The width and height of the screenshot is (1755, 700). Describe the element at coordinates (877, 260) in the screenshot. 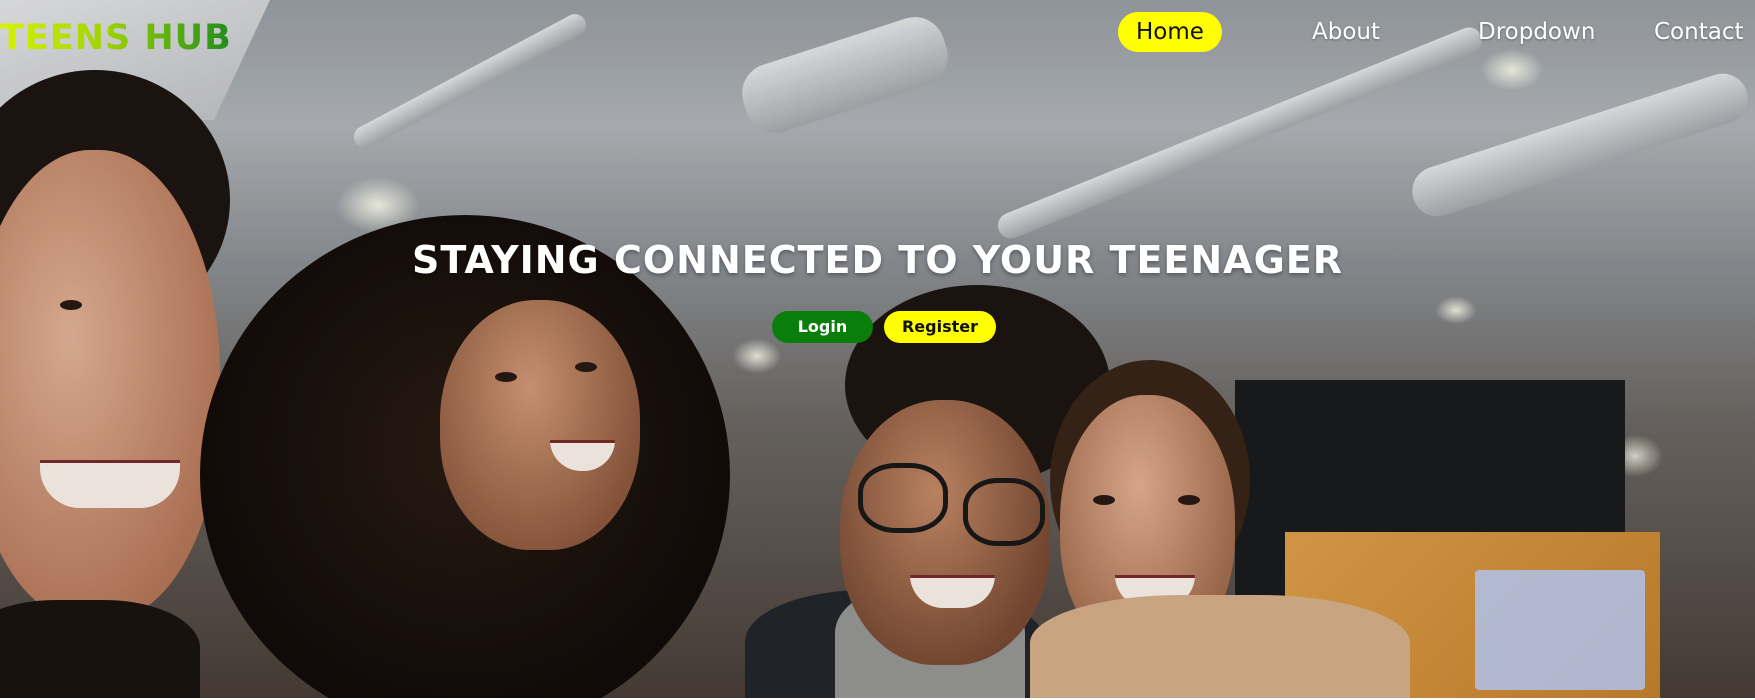

I see `hero-headline: STAYING CONNECTED TO YOUR TEENAGER` at that location.